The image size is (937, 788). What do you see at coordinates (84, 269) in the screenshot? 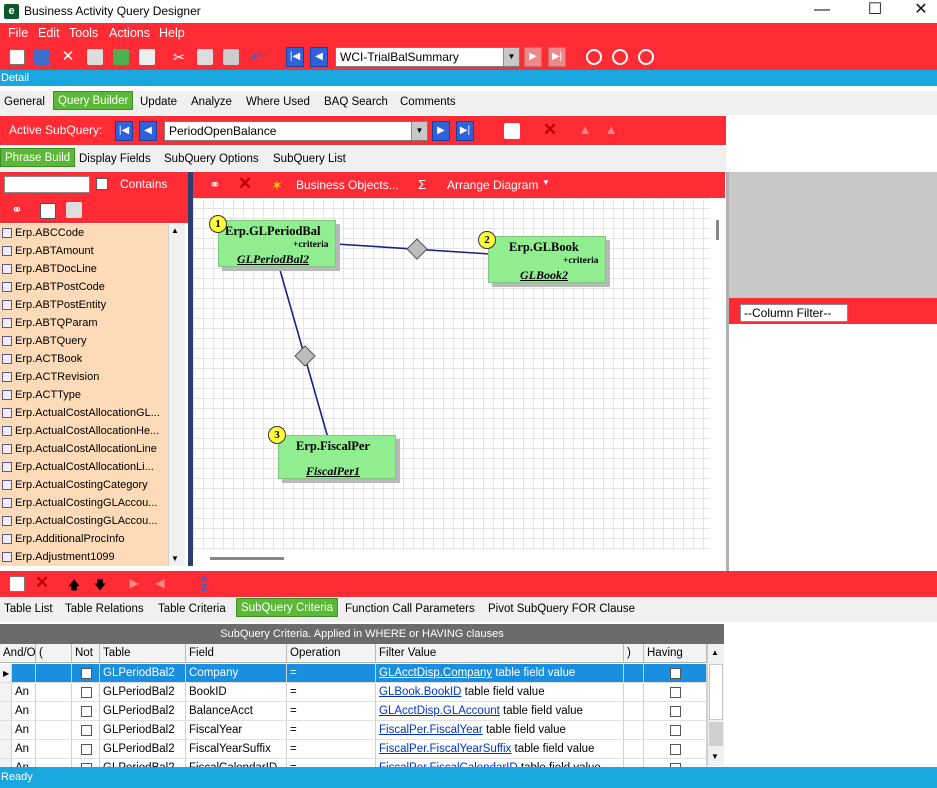
I see `table-list-item: Erp.ABTDocLine` at bounding box center [84, 269].